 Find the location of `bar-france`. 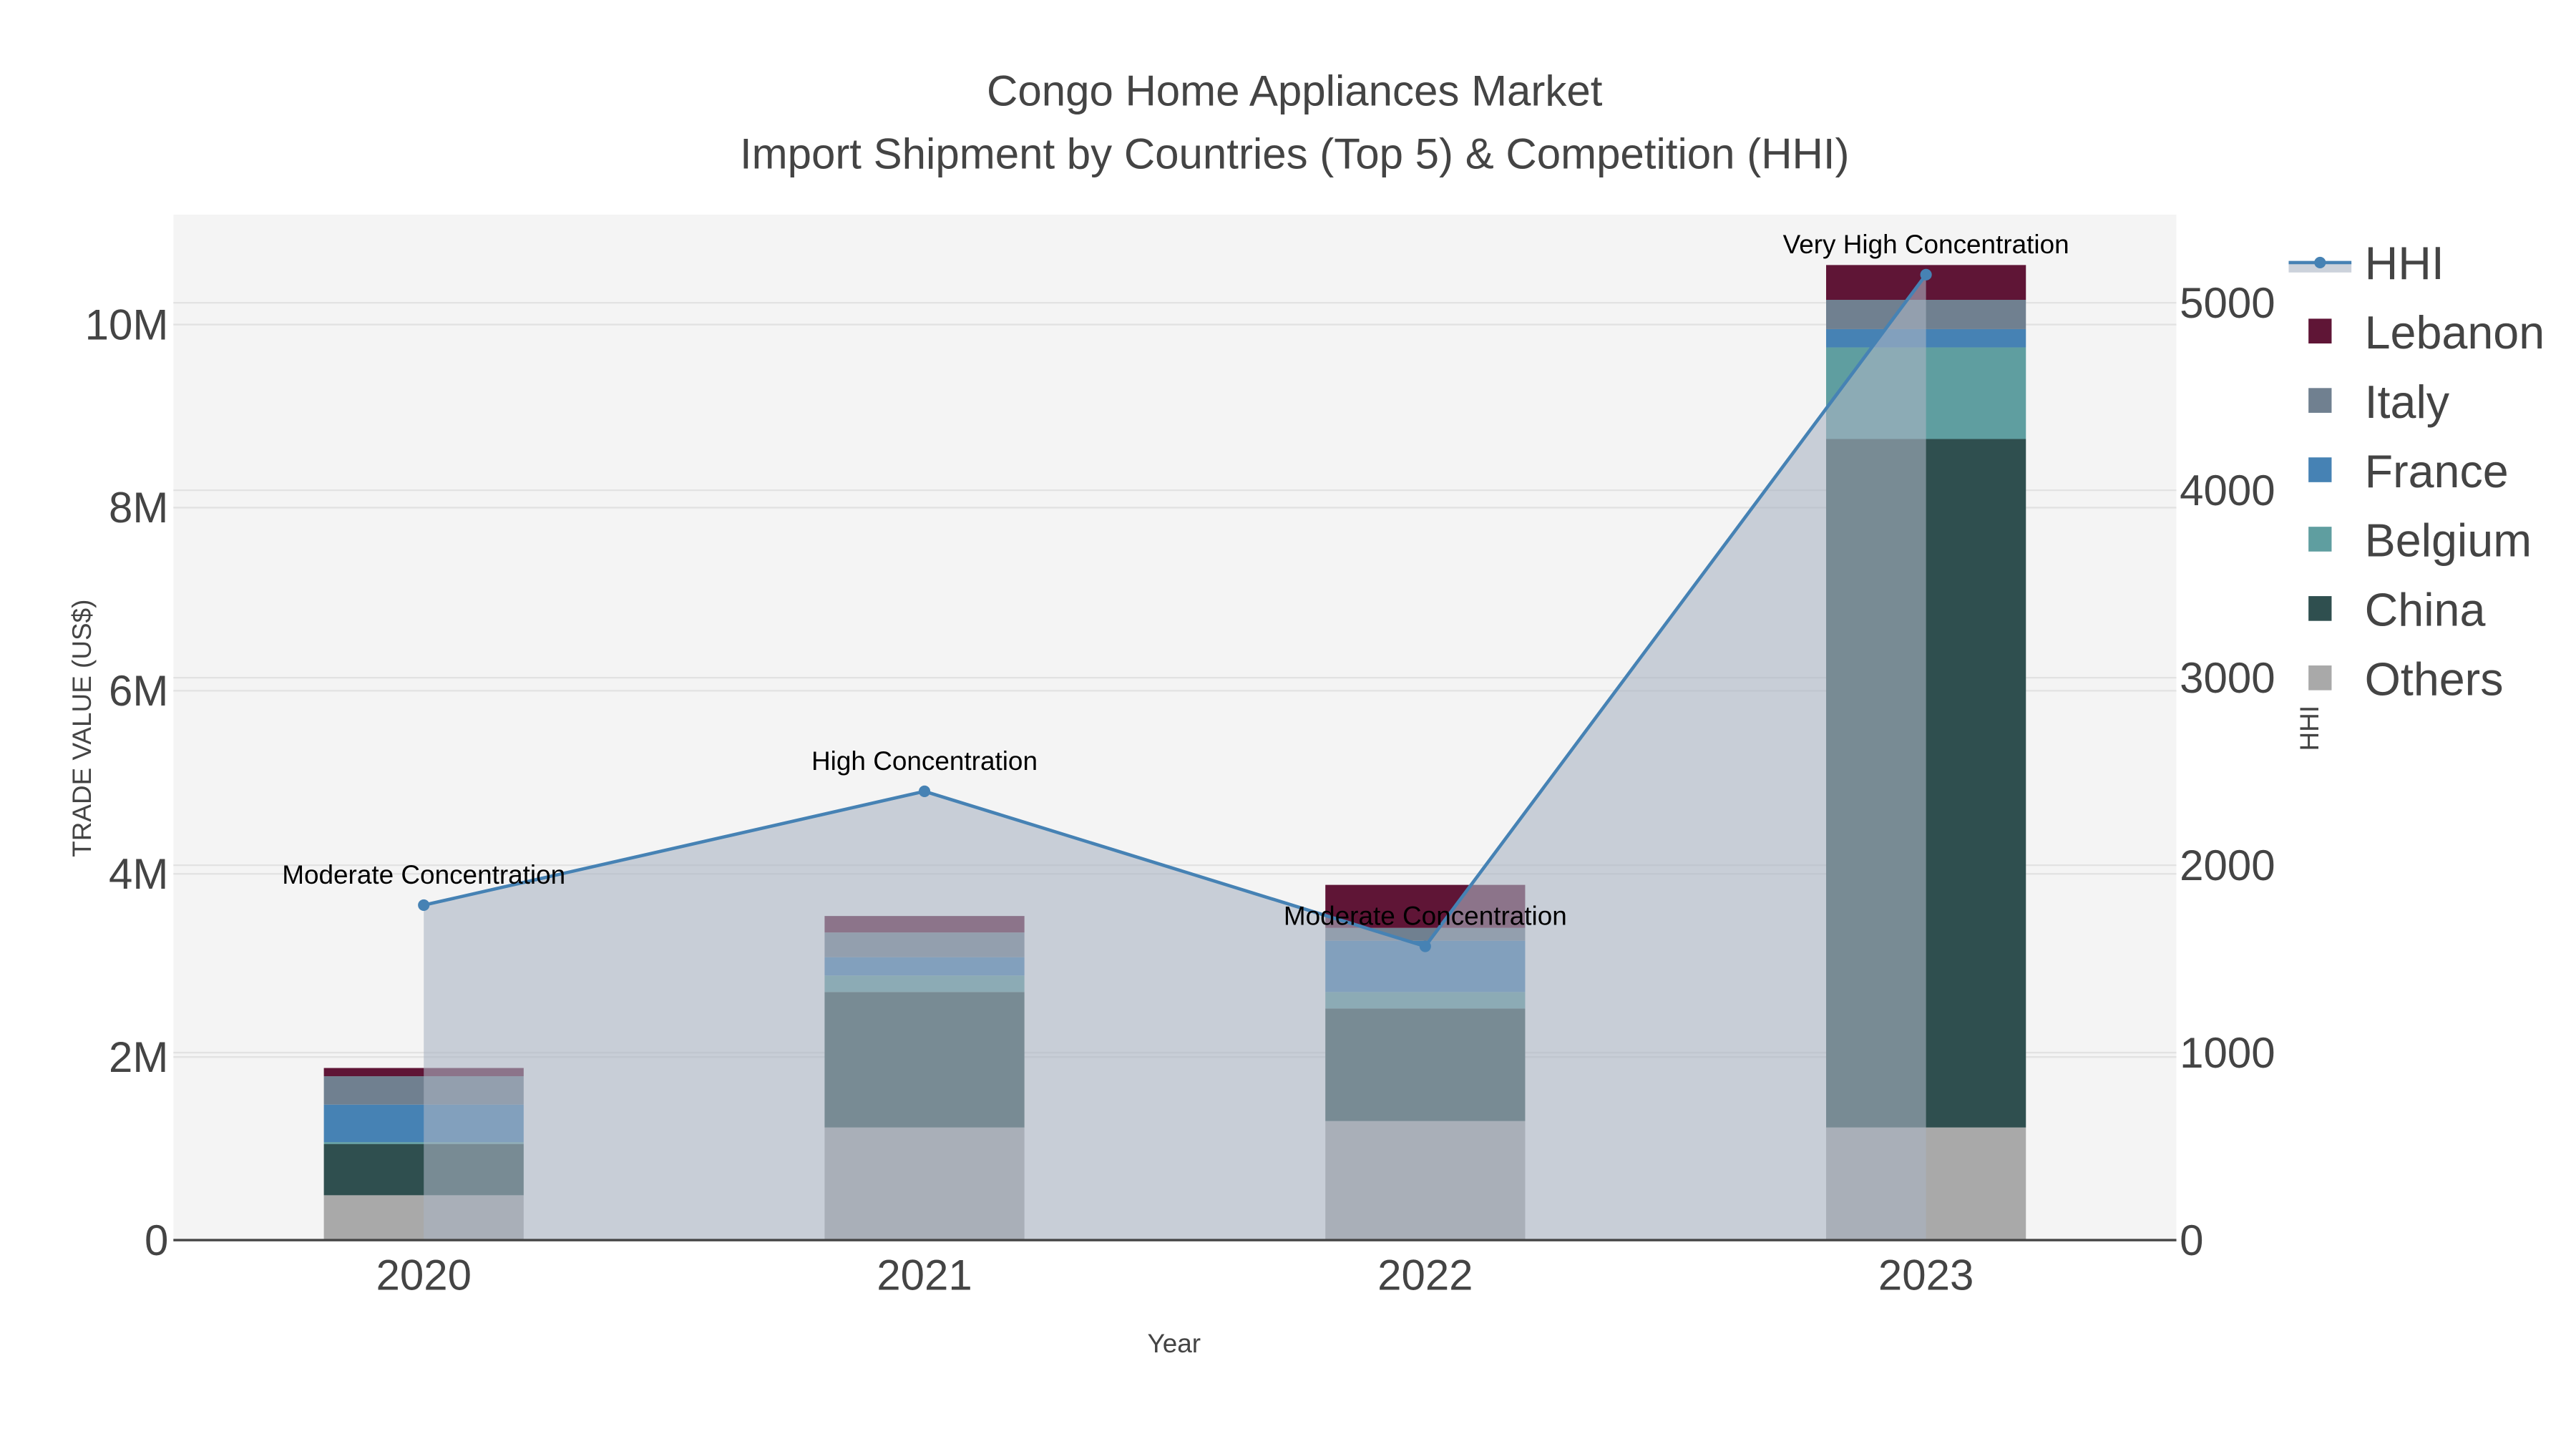

bar-france is located at coordinates (1926, 338).